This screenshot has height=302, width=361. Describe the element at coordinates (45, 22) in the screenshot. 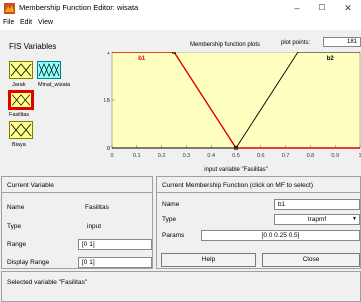

I see `menu-view: View` at that location.